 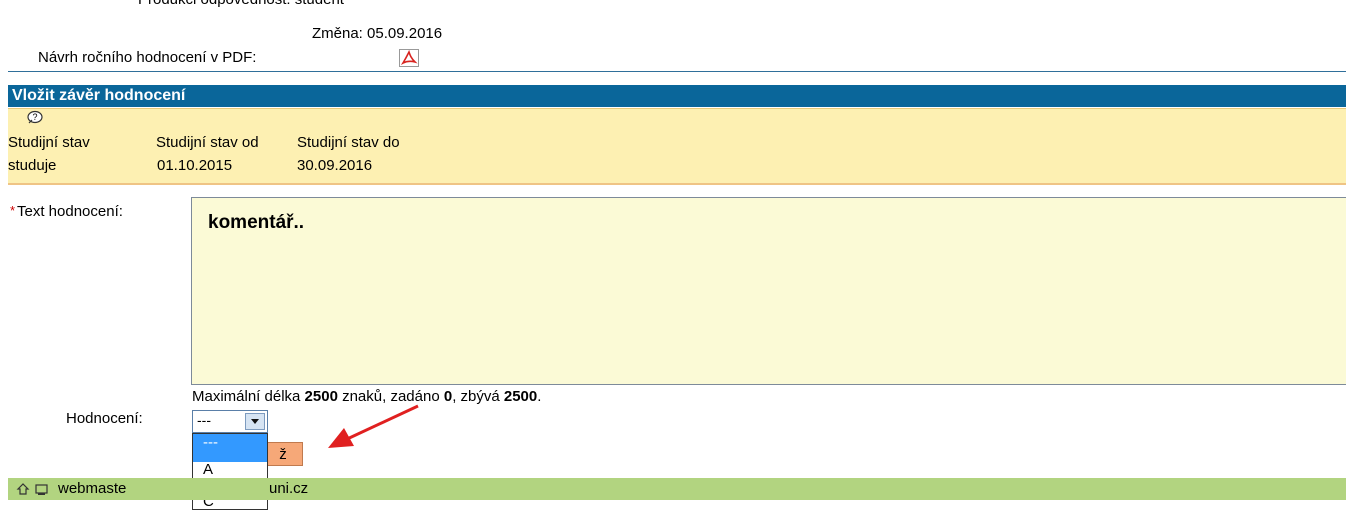 What do you see at coordinates (207, 142) in the screenshot?
I see `status-from-column-header: Studijní stav od` at bounding box center [207, 142].